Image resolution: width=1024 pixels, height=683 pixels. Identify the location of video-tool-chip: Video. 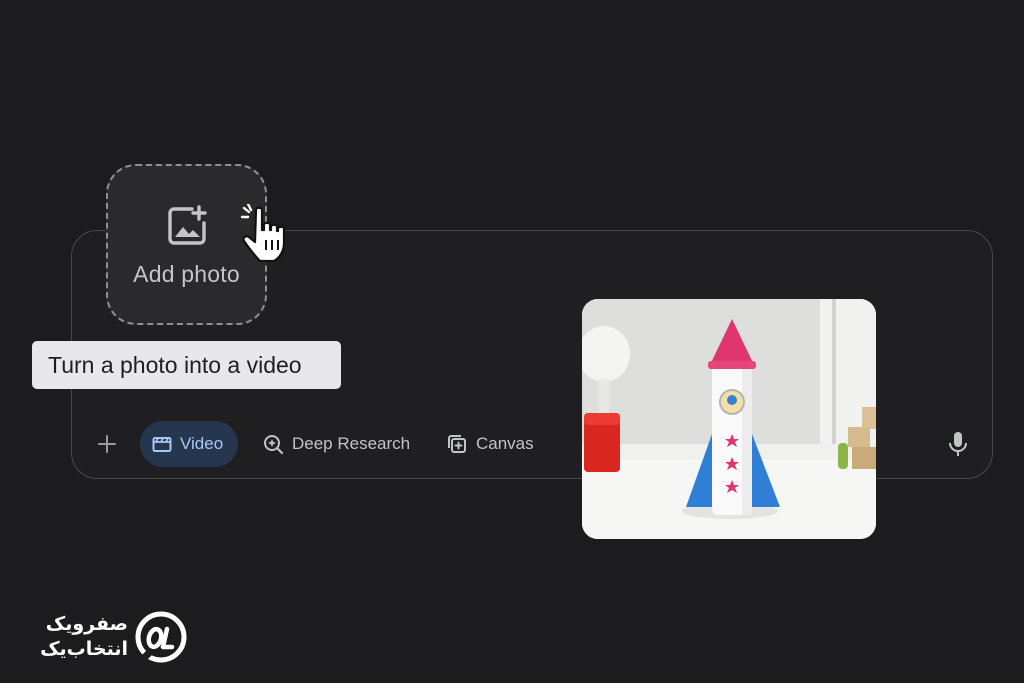
(189, 444).